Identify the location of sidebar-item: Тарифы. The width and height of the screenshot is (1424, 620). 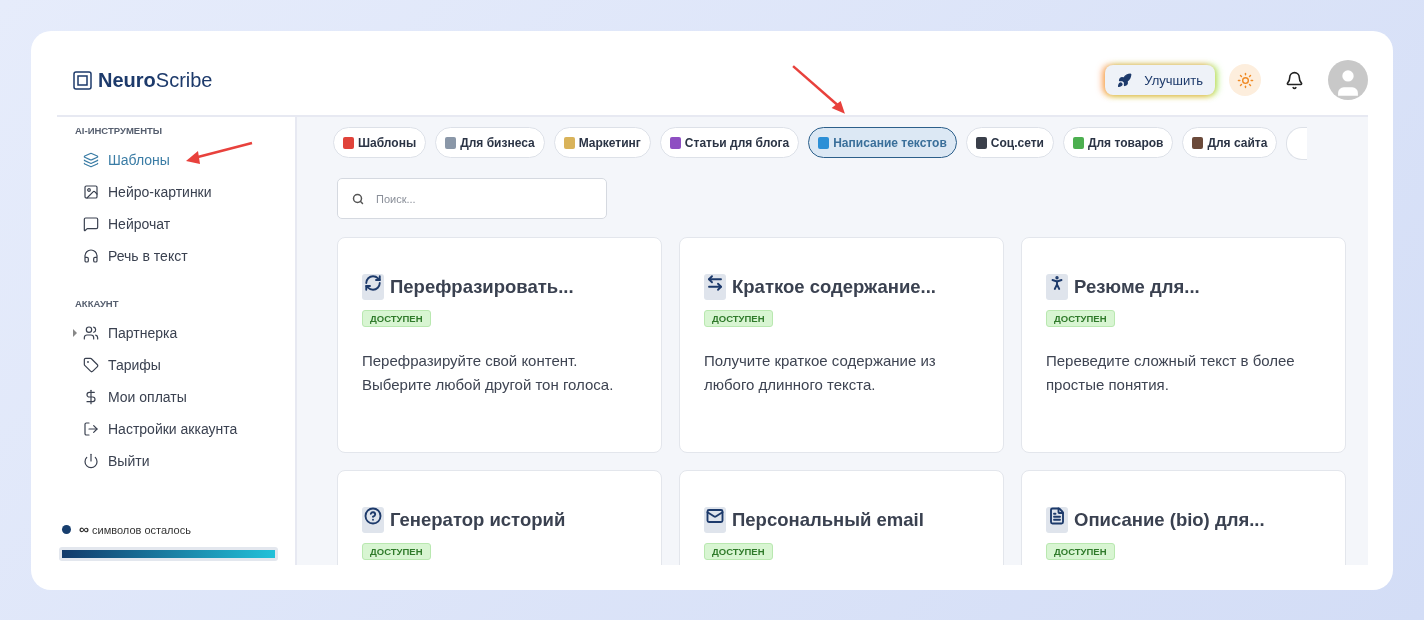
(176, 365).